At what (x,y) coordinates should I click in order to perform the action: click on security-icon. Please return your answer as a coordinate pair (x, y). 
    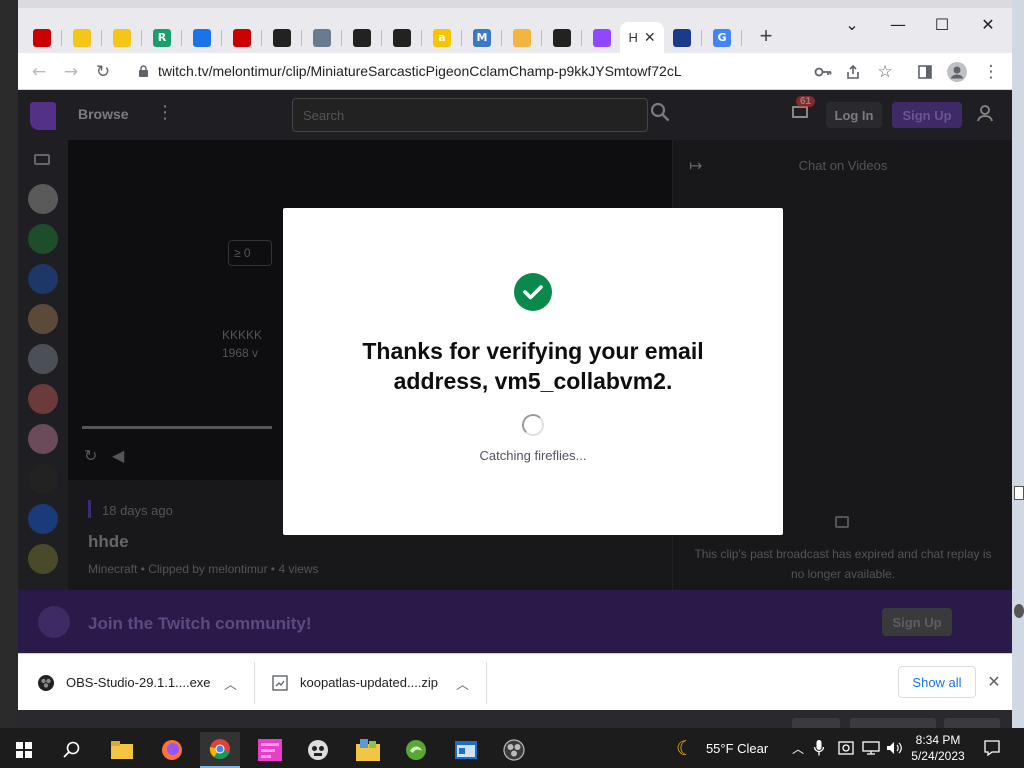
    Looking at the image, I should click on (846, 748).